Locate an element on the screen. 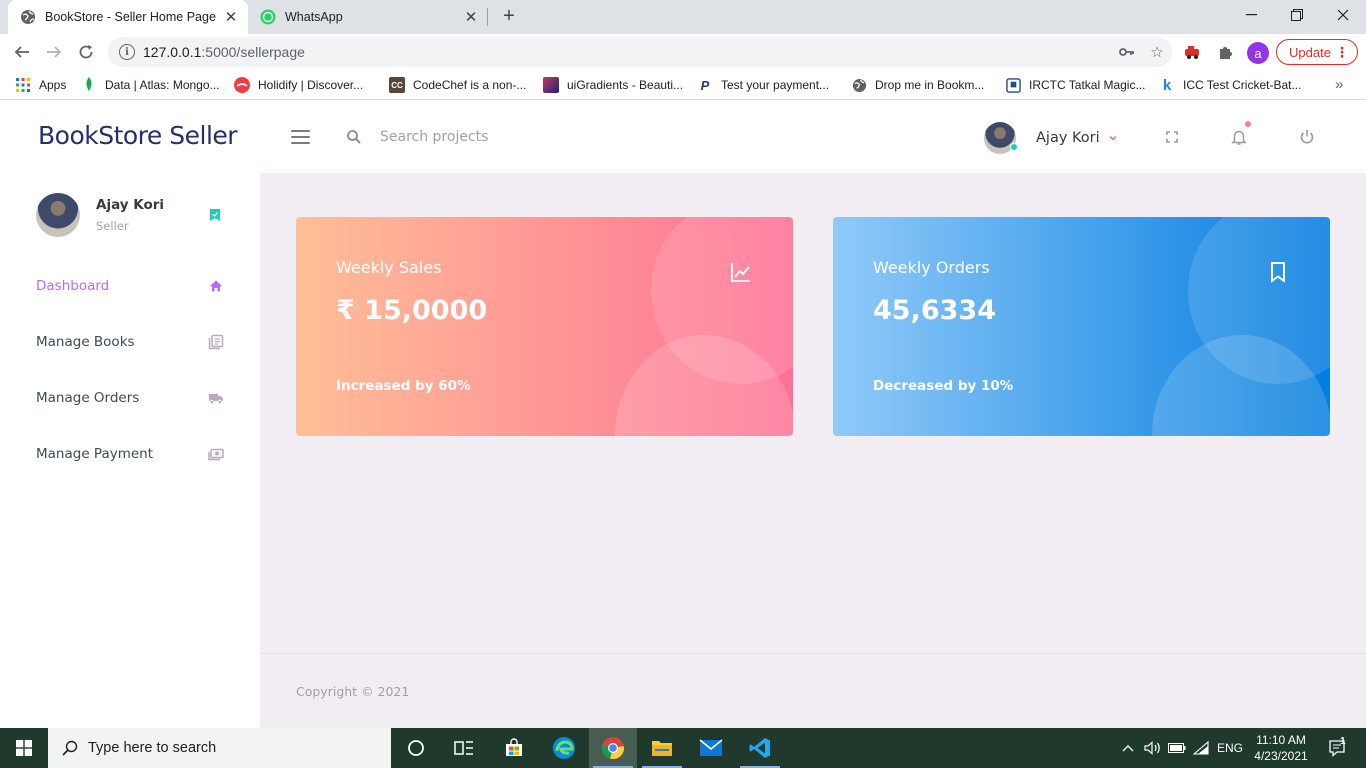 The width and height of the screenshot is (1366, 768). header-user-name: Ajay Kori is located at coordinates (1068, 138).